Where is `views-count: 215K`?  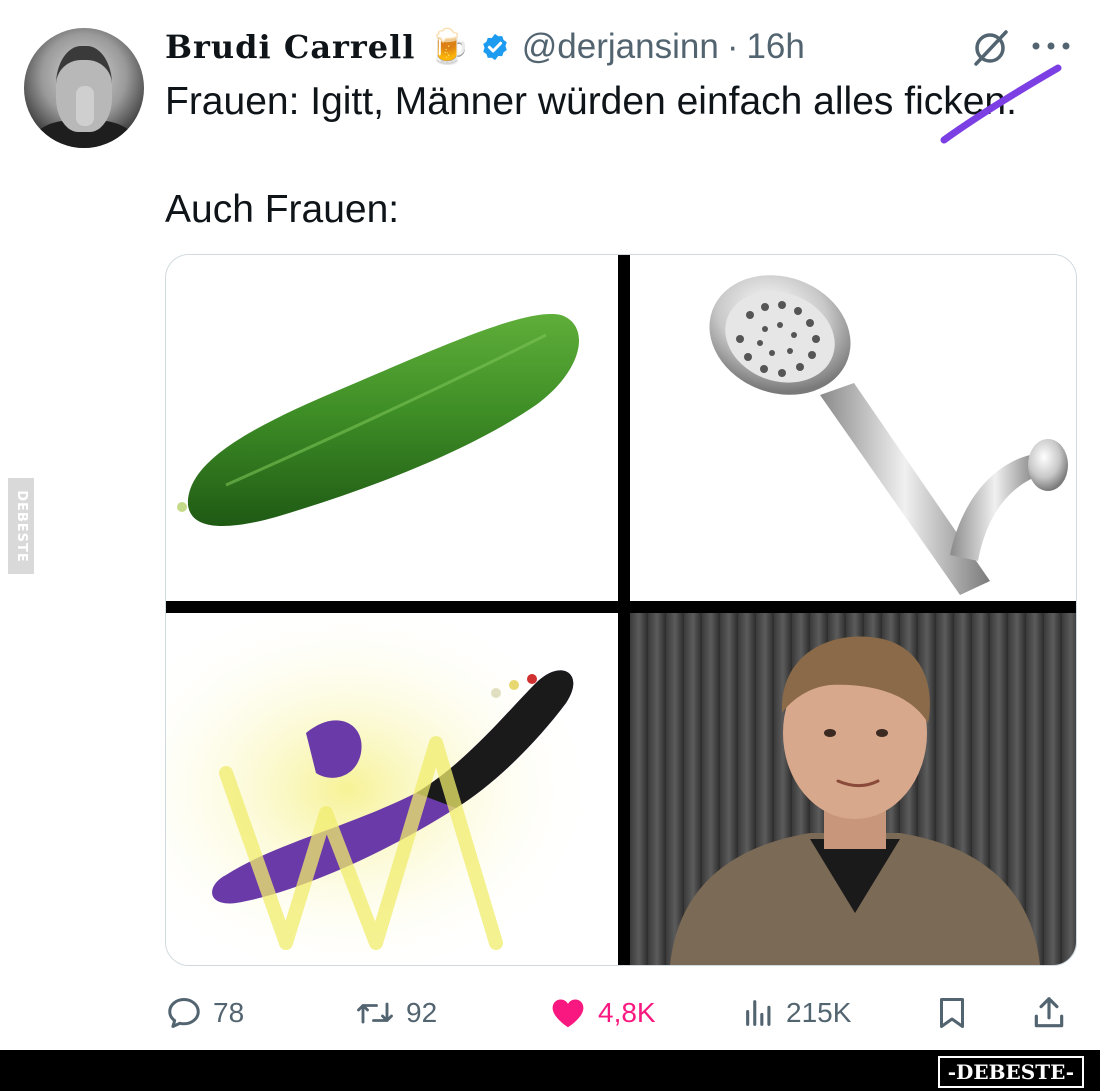
views-count: 215K is located at coordinates (819, 1012).